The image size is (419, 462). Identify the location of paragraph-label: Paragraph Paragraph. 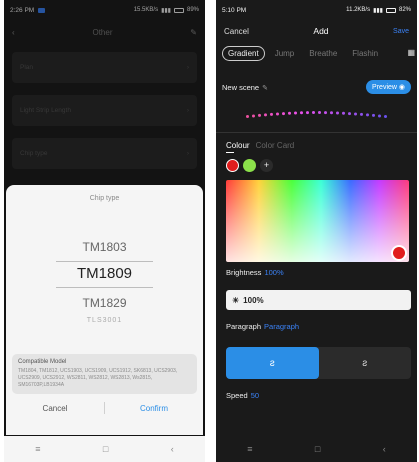
(316, 326).